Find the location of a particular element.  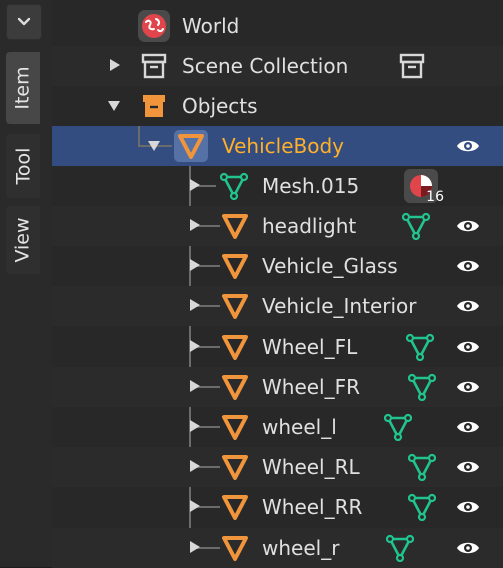

tab-item: Item is located at coordinates (23, 88).